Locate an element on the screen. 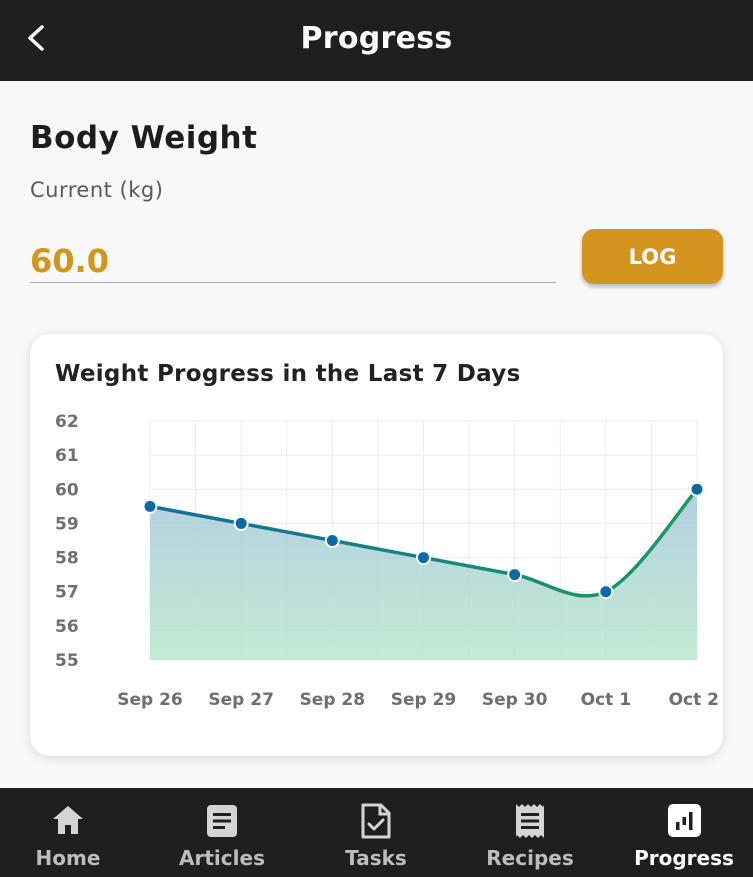 Image resolution: width=753 pixels, height=877 pixels. x-tick-label: Sep 29 is located at coordinates (424, 700).